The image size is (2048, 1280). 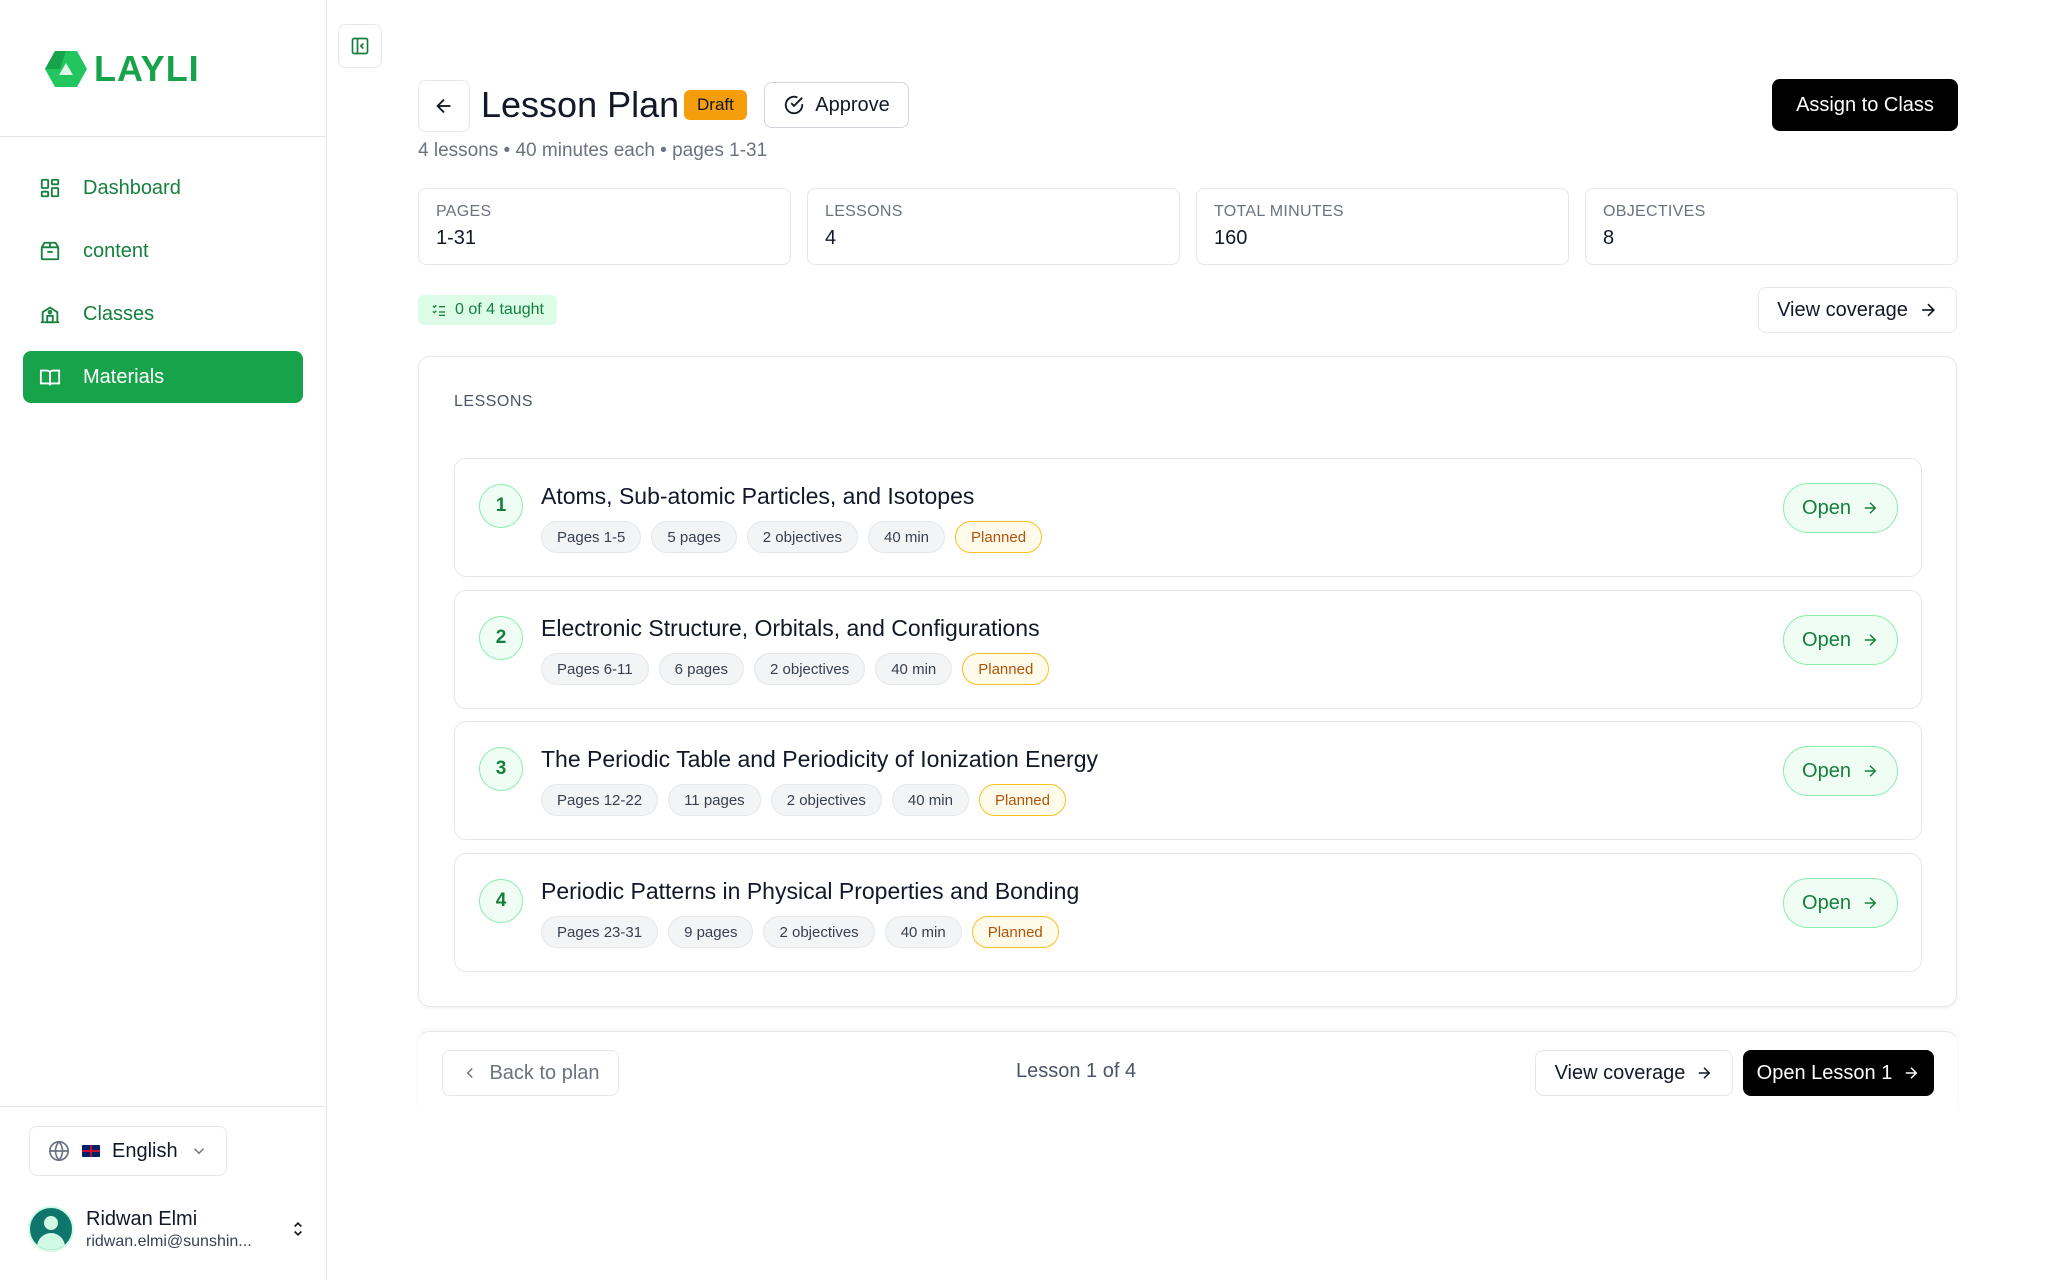 I want to click on logo: LAYLI, so click(x=122, y=69).